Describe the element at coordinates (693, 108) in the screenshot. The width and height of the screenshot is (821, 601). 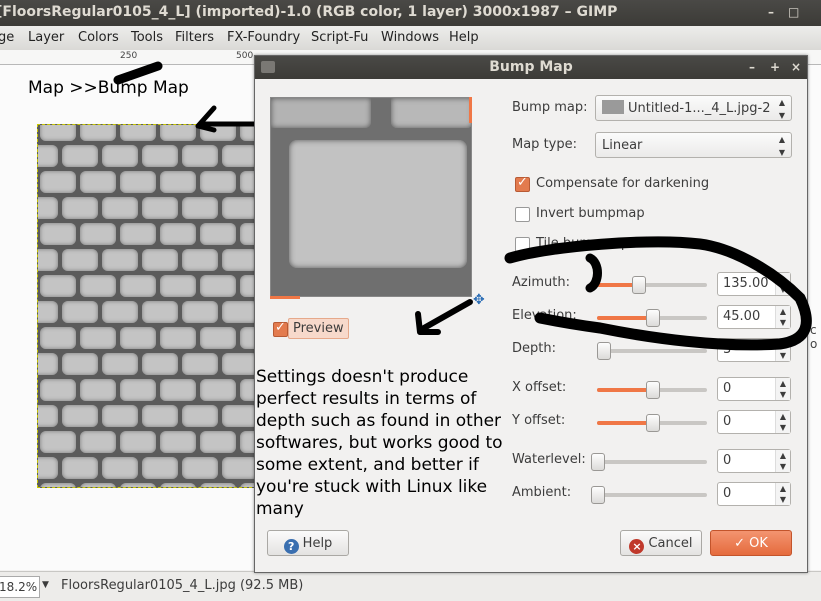
I see `bump-map-select: Untitled-1..._4_L.jpg-2 ▲ ▼` at that location.